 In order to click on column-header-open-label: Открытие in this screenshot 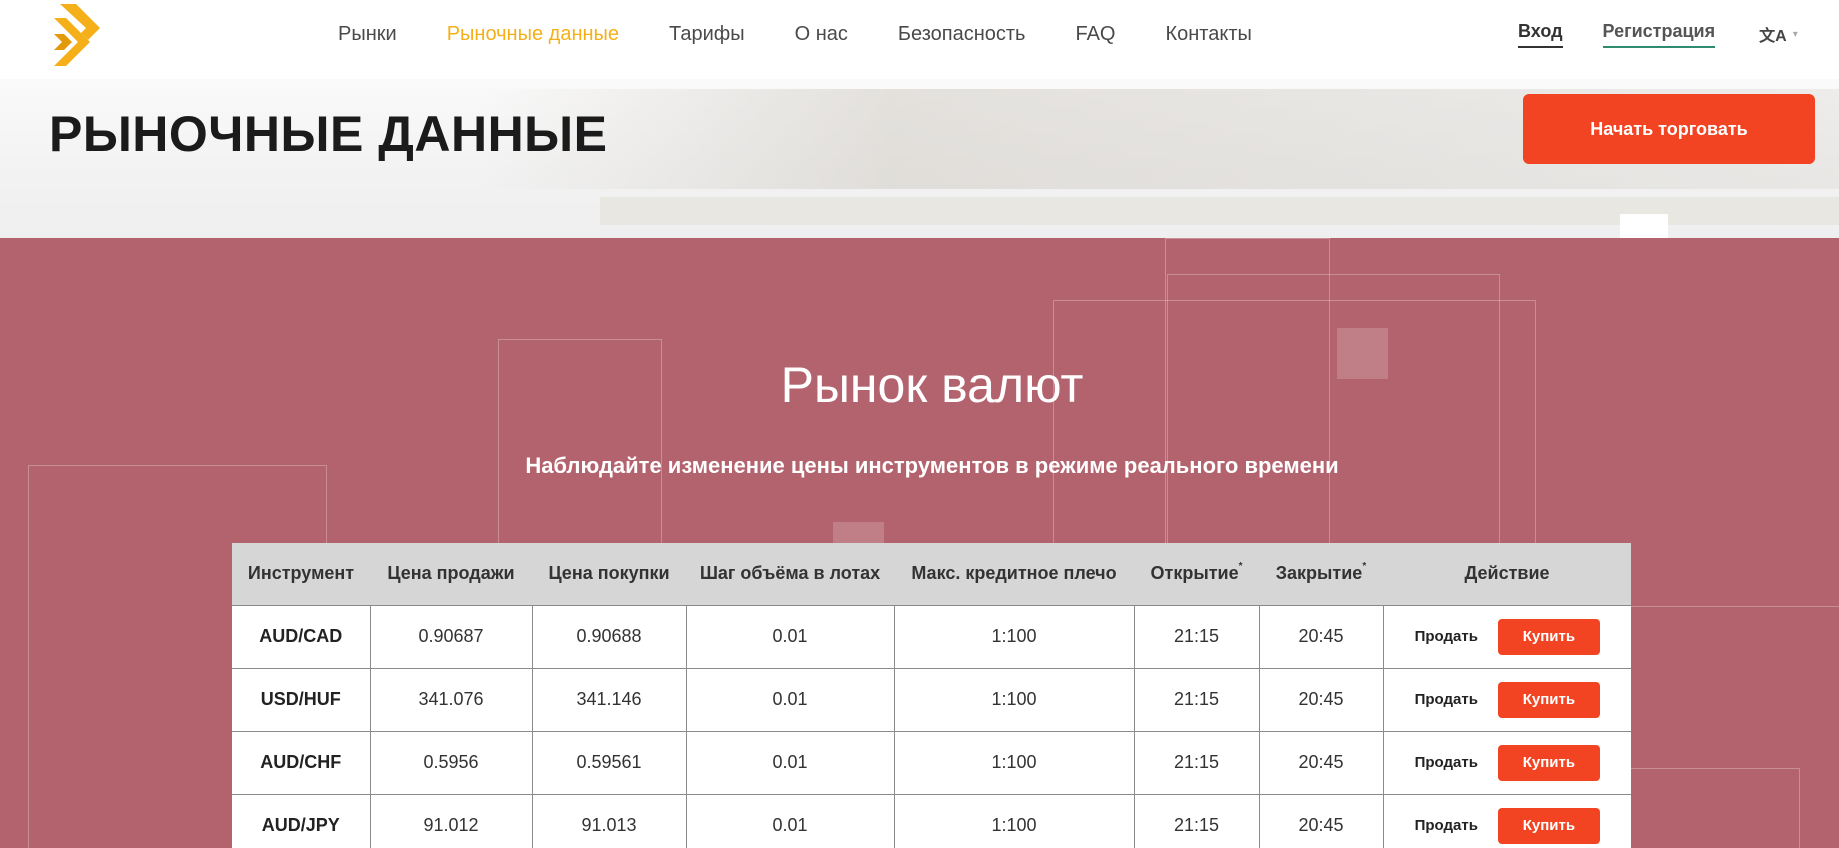, I will do `click(1194, 573)`.